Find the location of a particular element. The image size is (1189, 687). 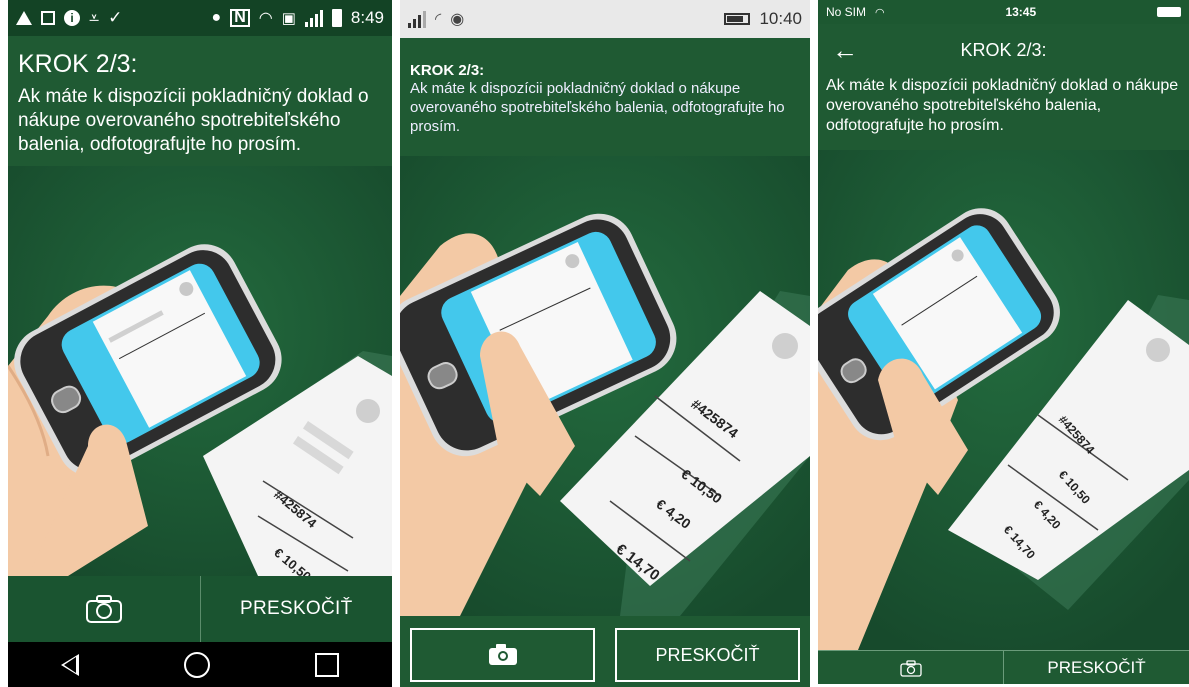

wifi-icon: ◜ is located at coordinates (438, 19).